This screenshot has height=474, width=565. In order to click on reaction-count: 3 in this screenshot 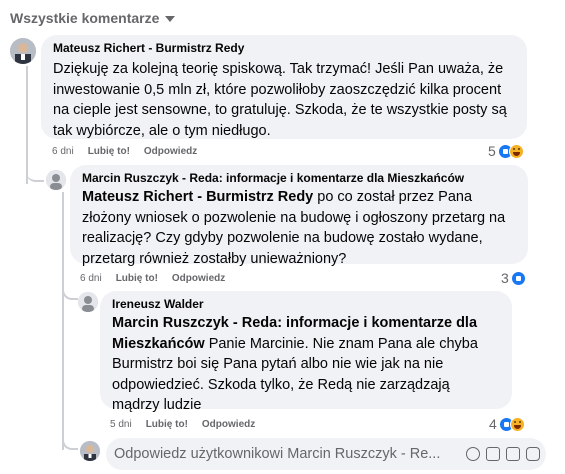, I will do `click(505, 278)`.